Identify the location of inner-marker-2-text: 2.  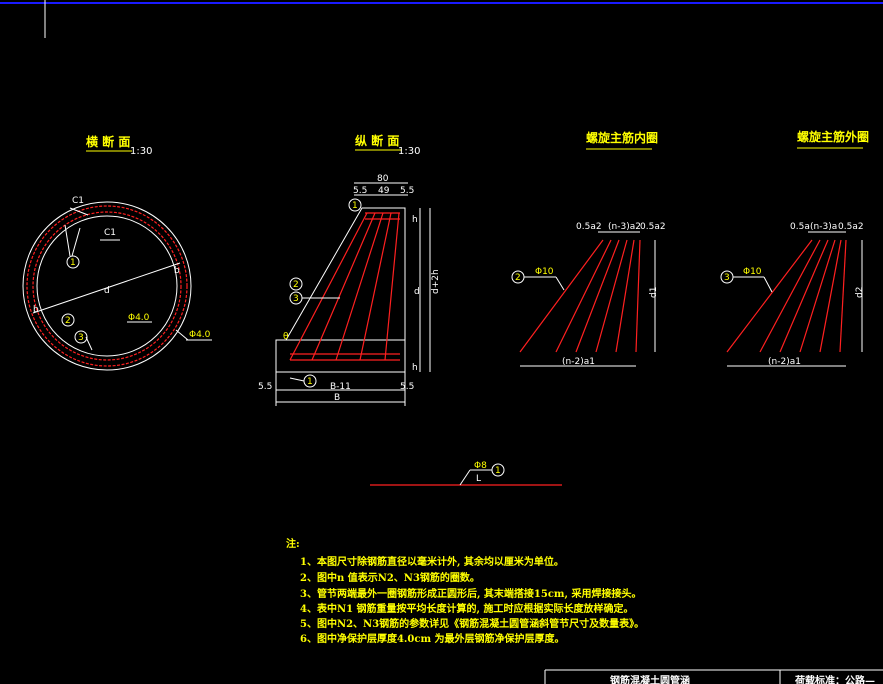
(518, 278).